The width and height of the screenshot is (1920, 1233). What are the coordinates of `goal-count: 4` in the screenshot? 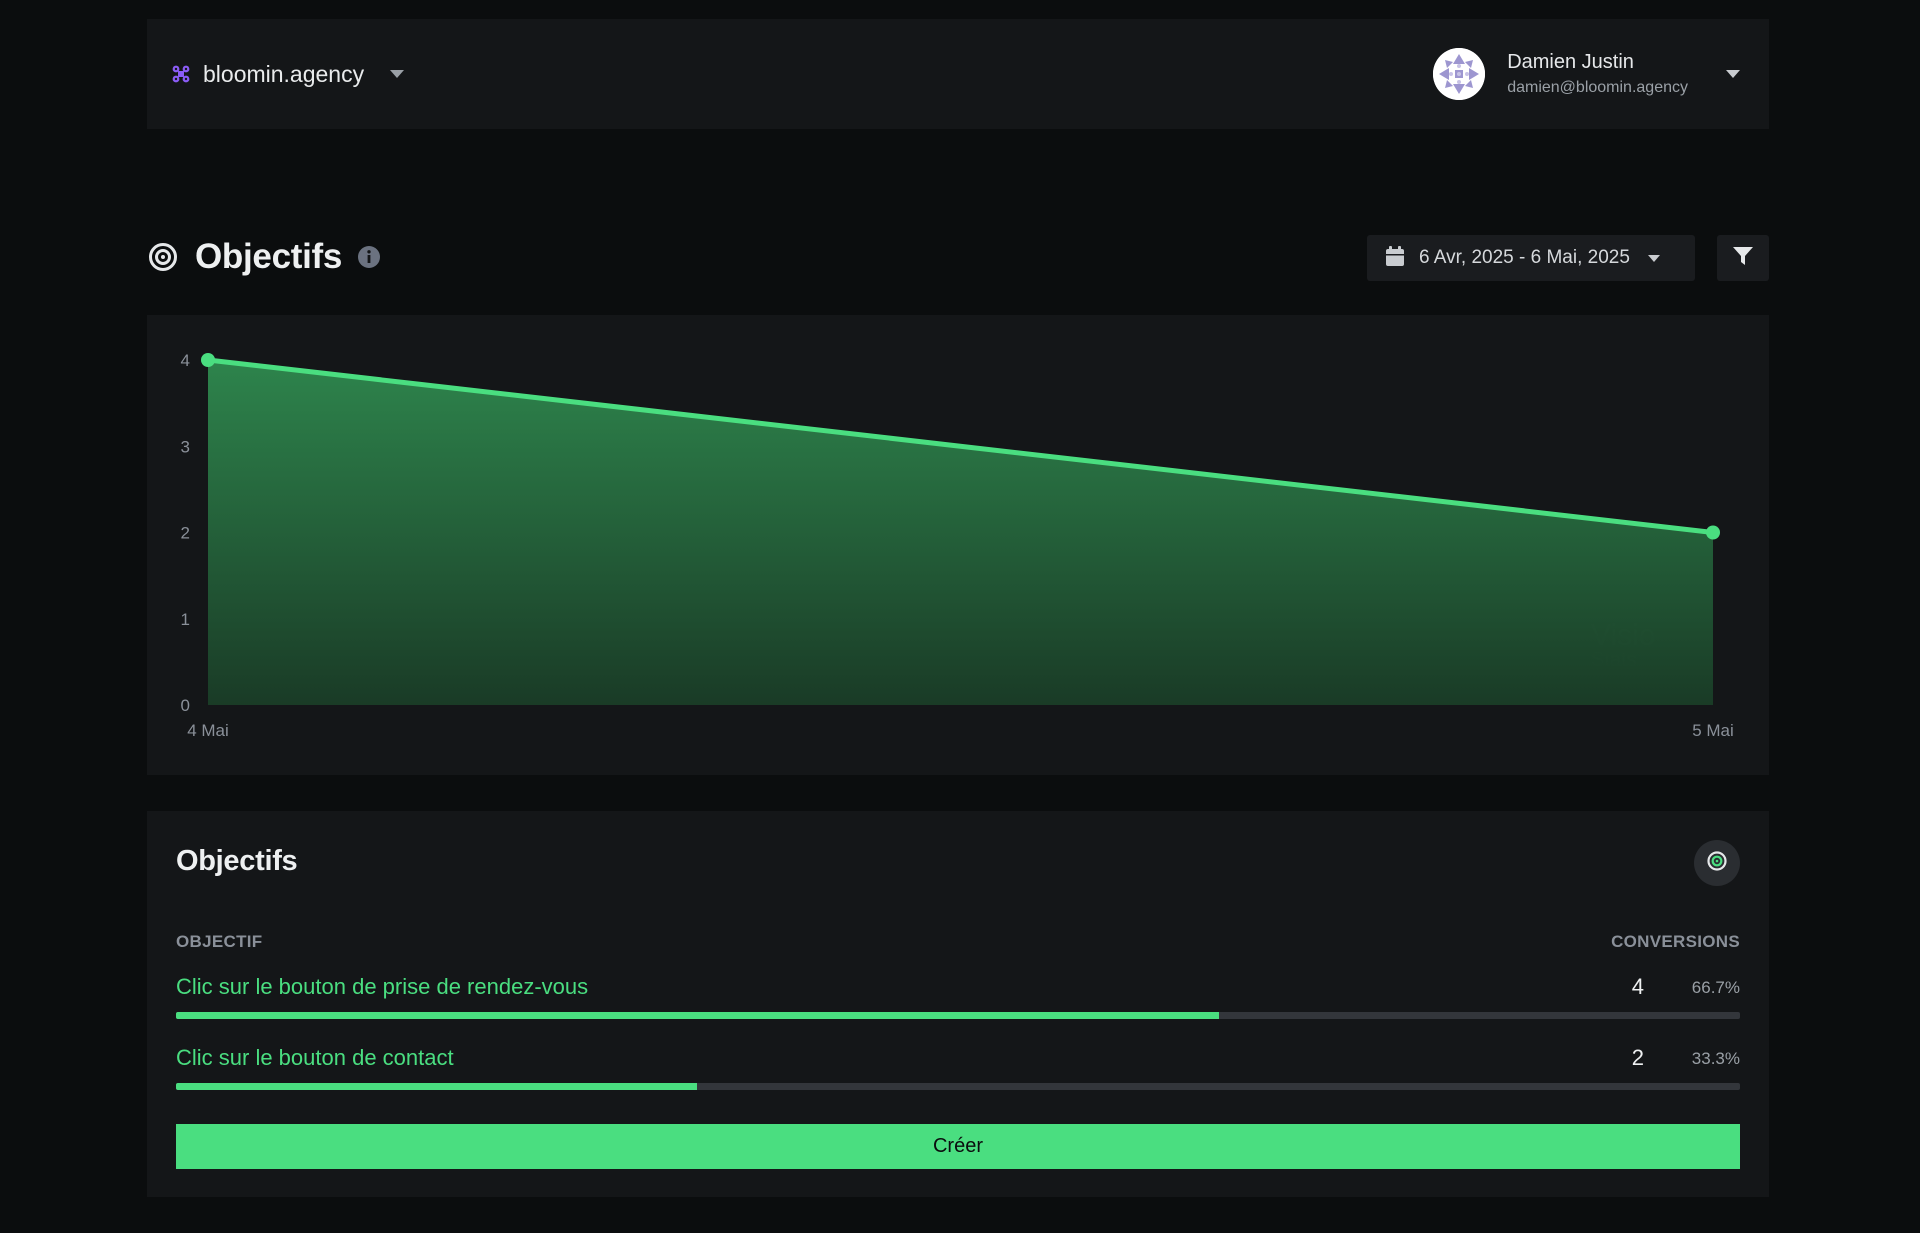 It's located at (1637, 986).